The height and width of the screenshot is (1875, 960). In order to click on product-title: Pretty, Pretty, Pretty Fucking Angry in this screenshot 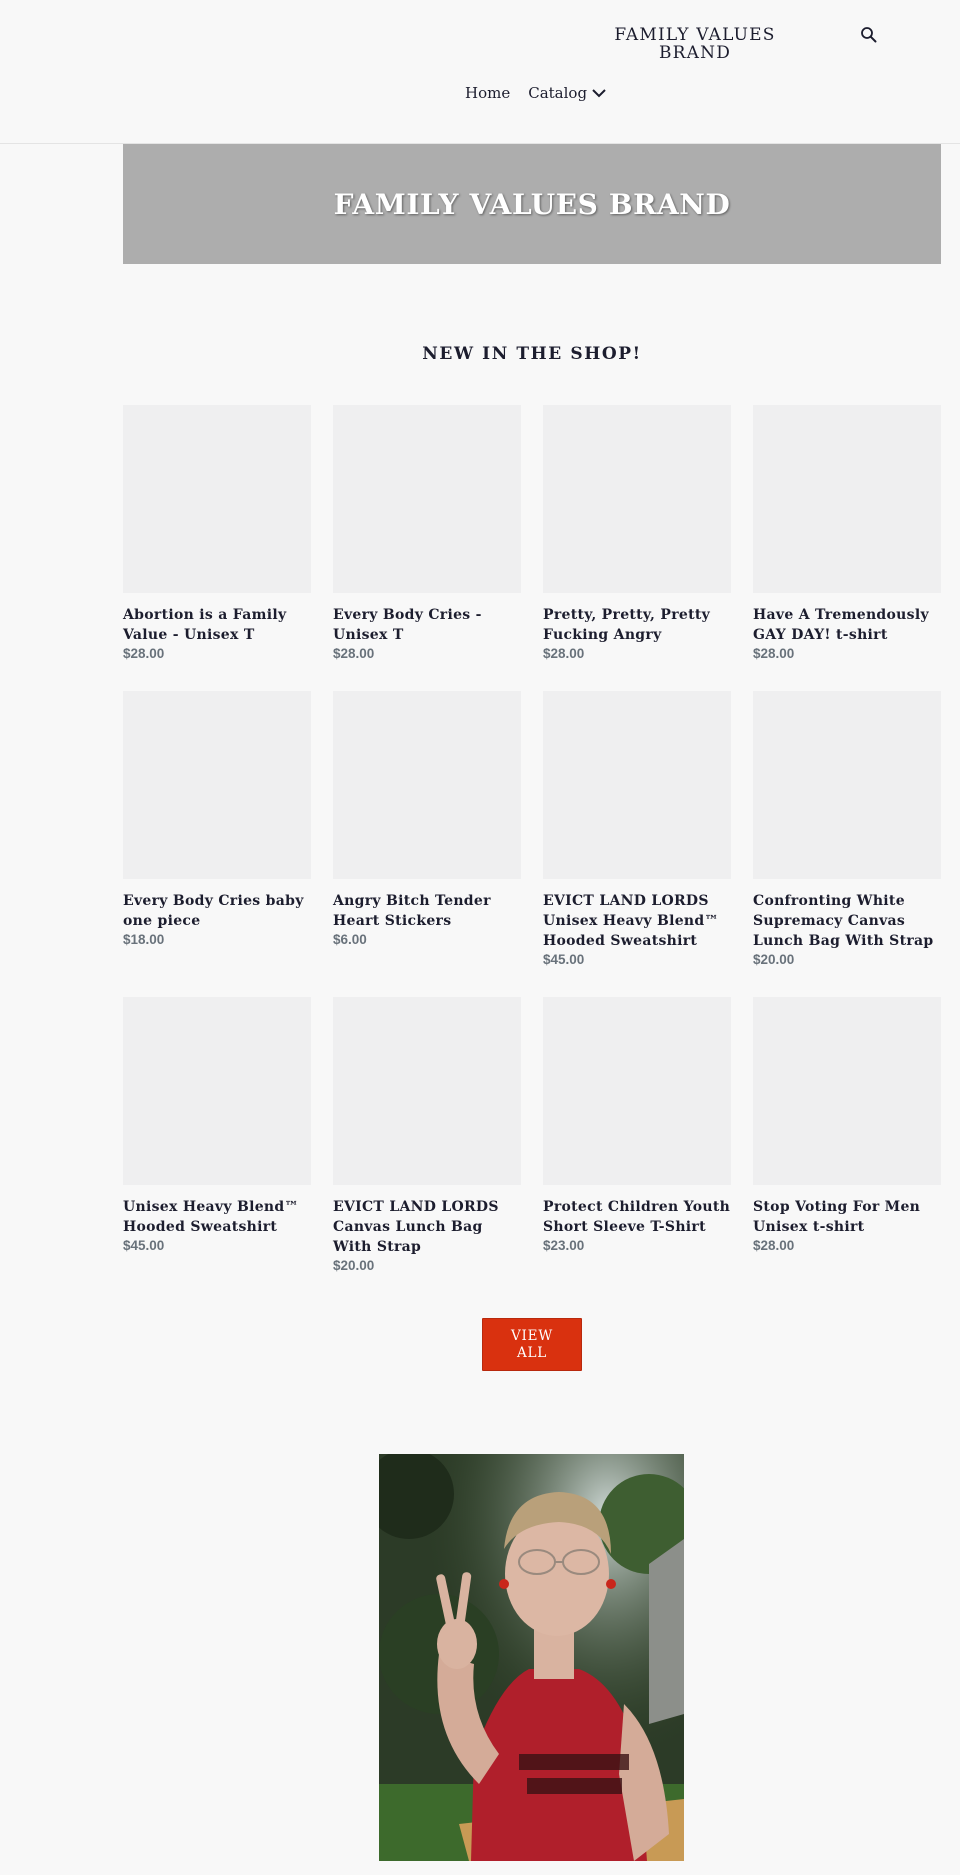, I will do `click(627, 625)`.